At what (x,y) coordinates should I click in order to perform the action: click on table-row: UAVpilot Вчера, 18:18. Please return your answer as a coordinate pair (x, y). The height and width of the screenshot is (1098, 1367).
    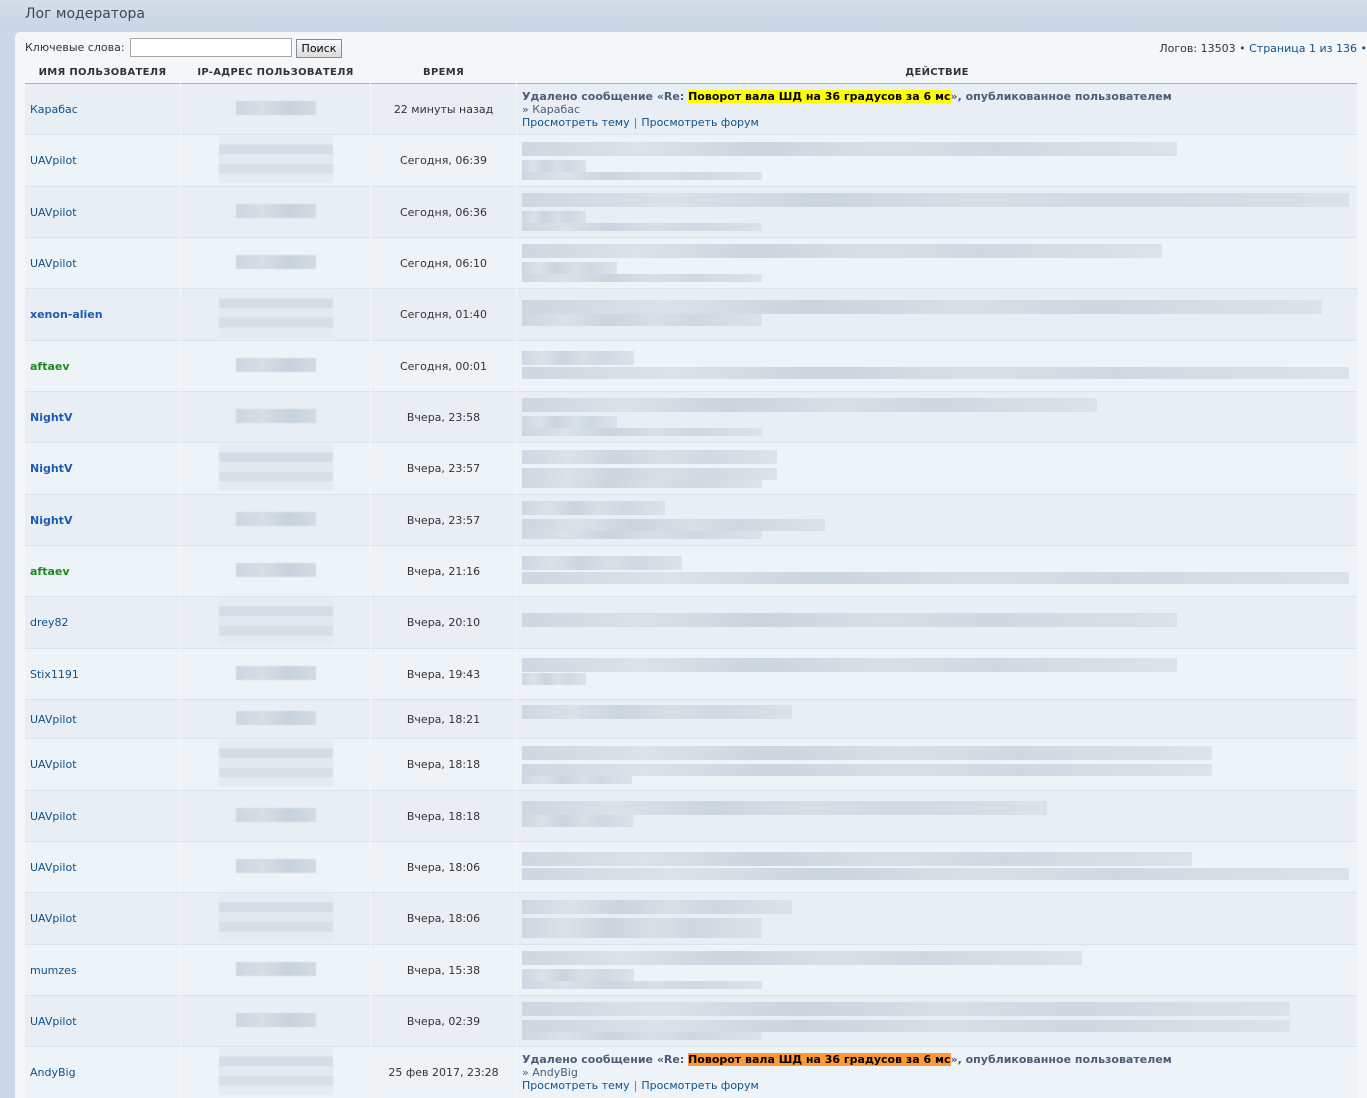
    Looking at the image, I should click on (691, 765).